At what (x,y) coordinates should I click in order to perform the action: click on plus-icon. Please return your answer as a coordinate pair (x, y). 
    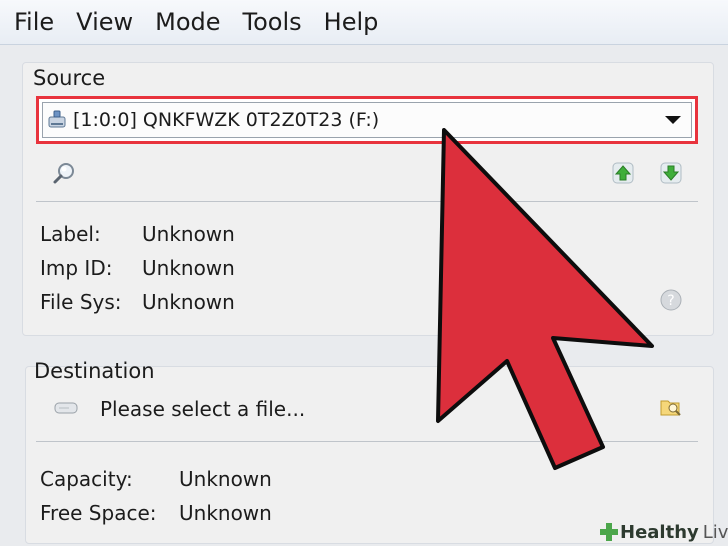
    Looking at the image, I should click on (609, 532).